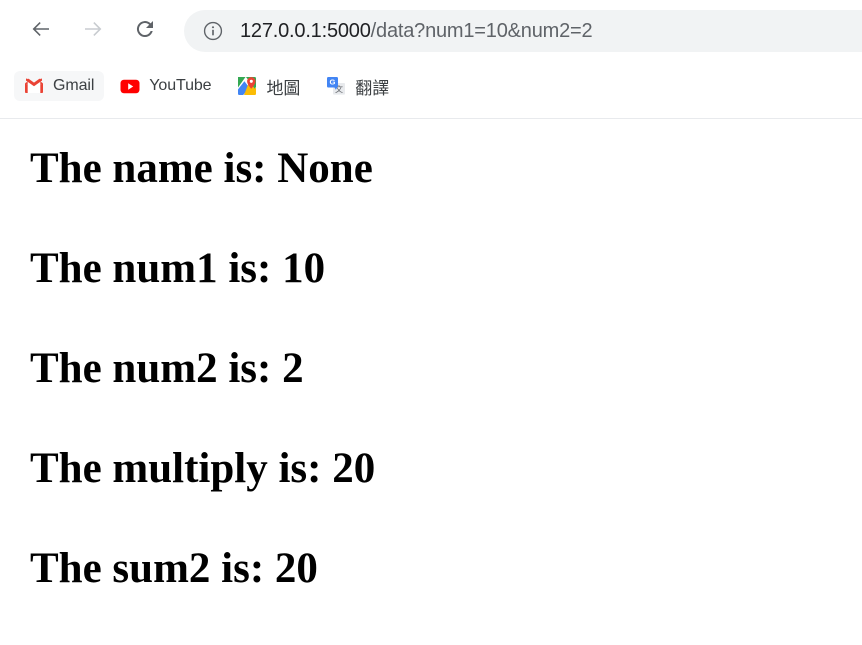  What do you see at coordinates (431, 86) in the screenshot?
I see `bookmarks-bar: Gmail YouTube 地圖 文 G 翻譯` at bounding box center [431, 86].